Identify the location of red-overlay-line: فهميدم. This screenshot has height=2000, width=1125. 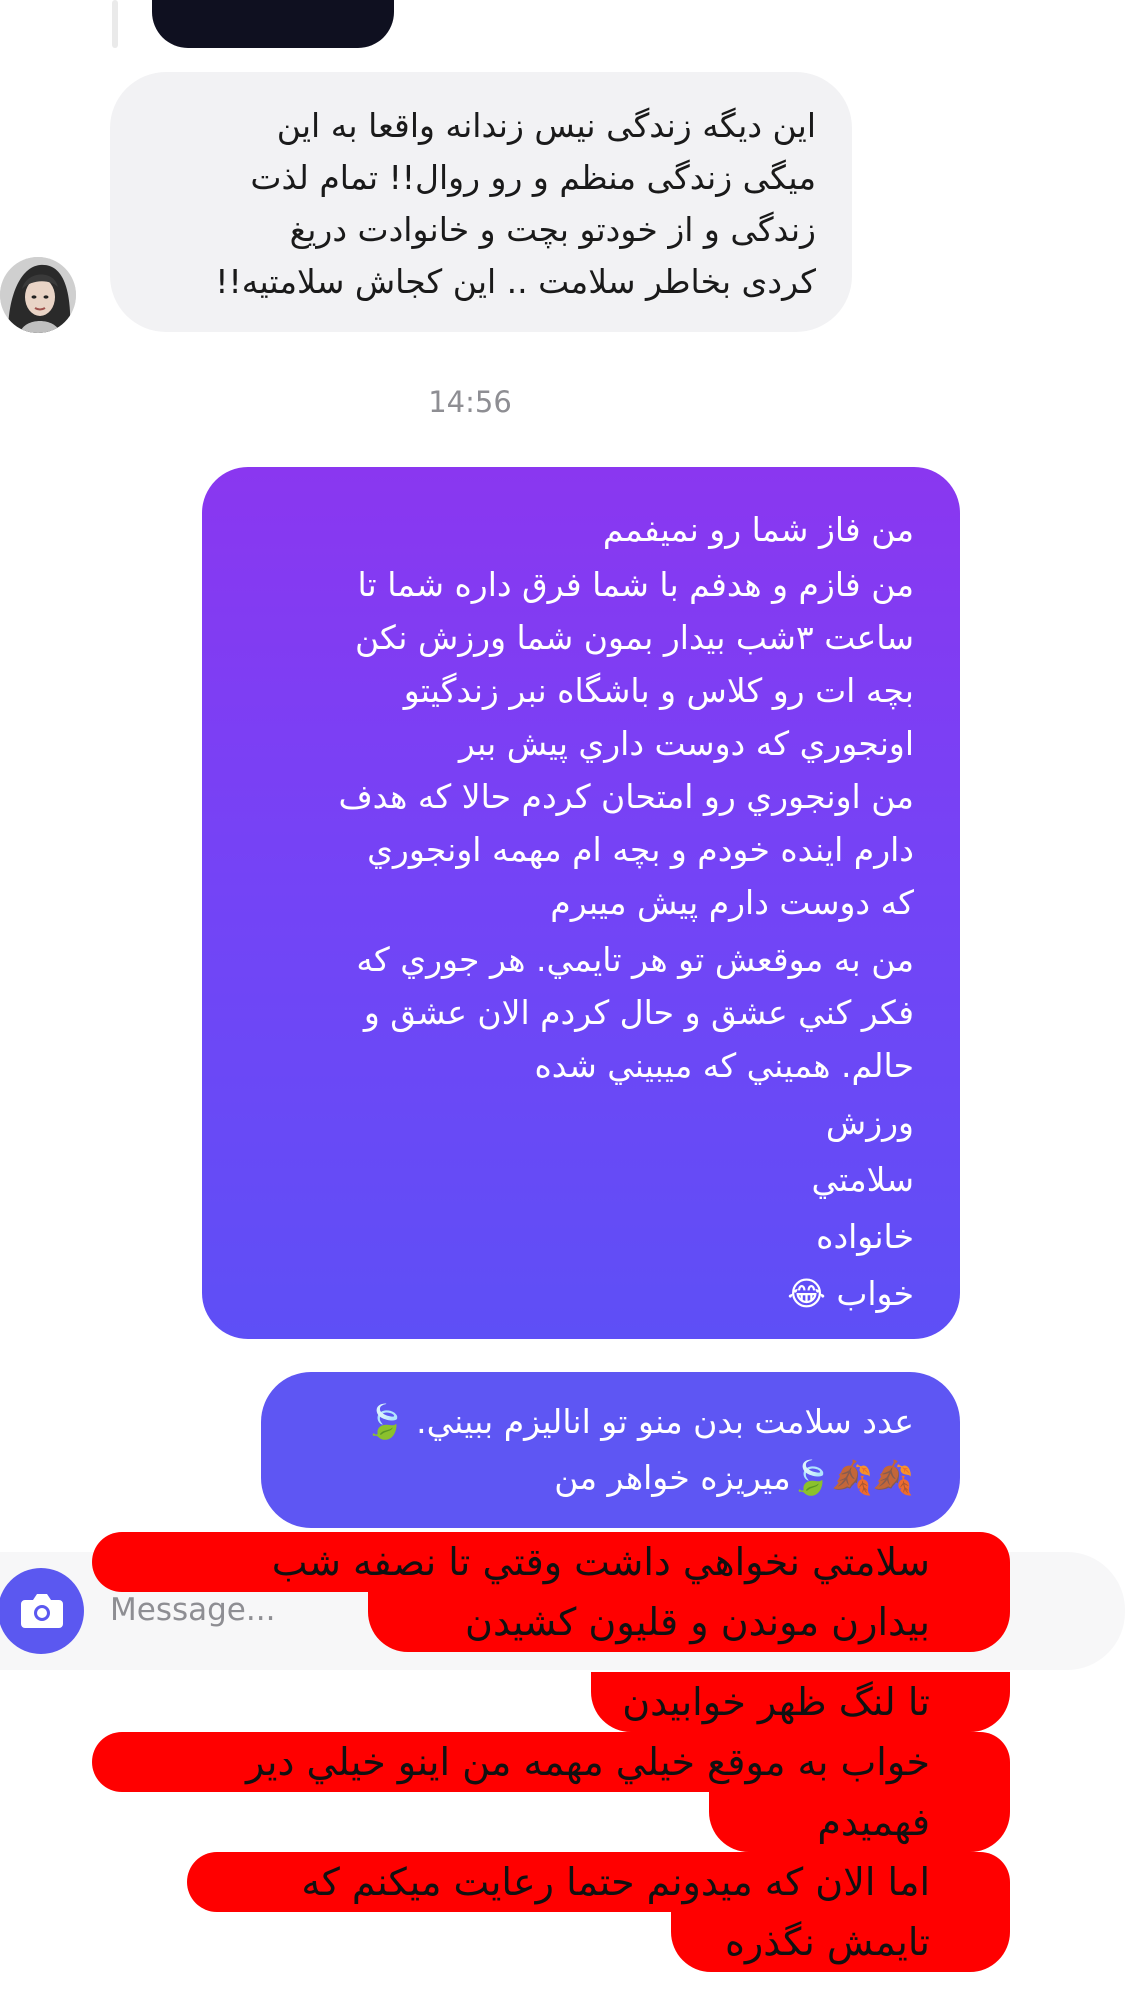
(859, 1822).